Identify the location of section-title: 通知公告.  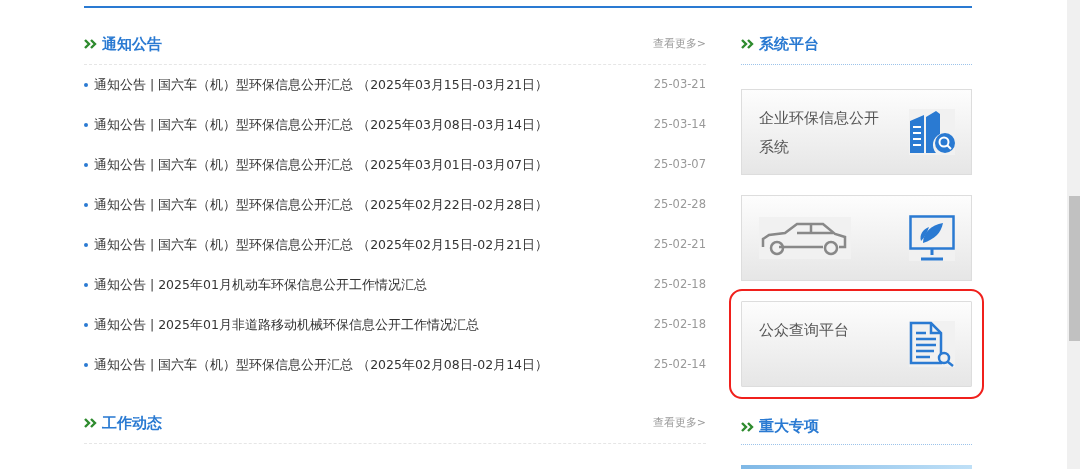
(132, 44).